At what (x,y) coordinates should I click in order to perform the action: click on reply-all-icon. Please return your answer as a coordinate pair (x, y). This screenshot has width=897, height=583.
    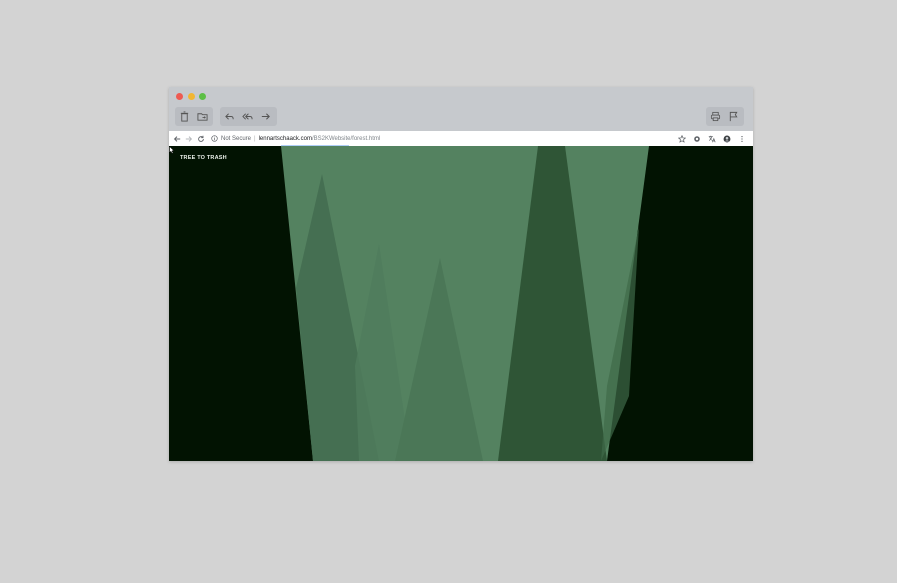
    Looking at the image, I should click on (247, 116).